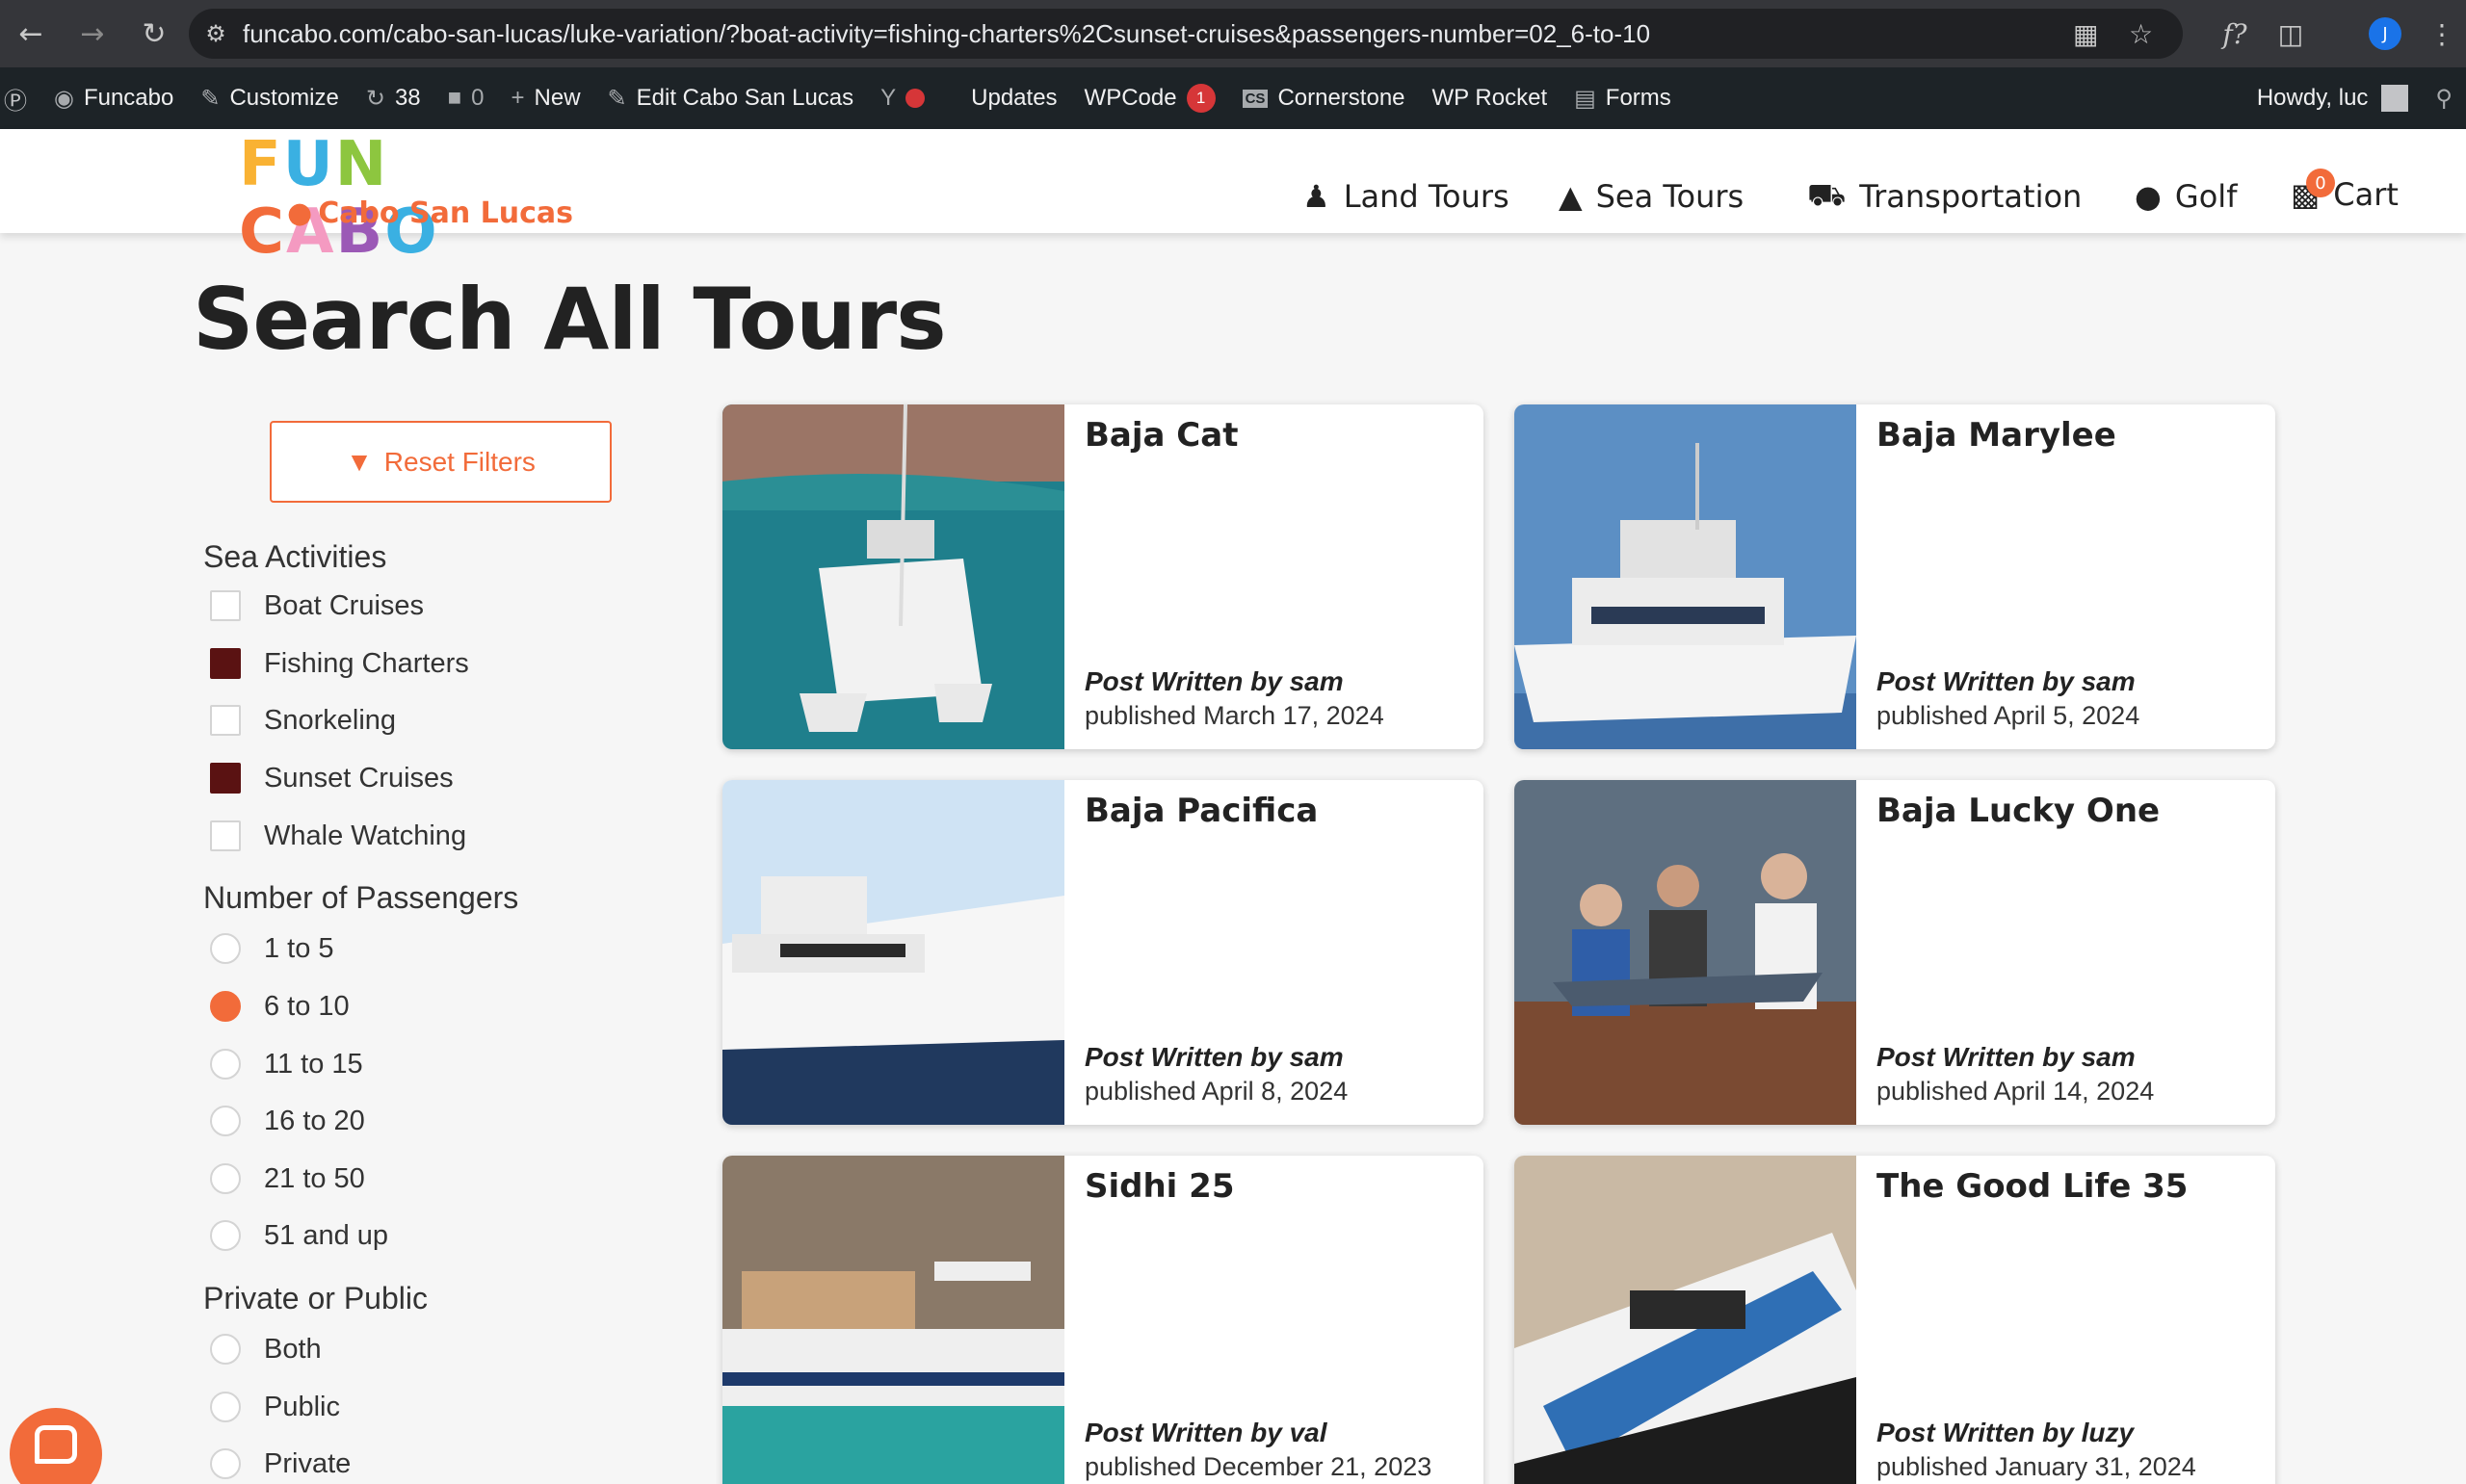 The height and width of the screenshot is (1484, 2466). Describe the element at coordinates (2141, 34) in the screenshot. I see `bookmark-star-icon: ☆` at that location.